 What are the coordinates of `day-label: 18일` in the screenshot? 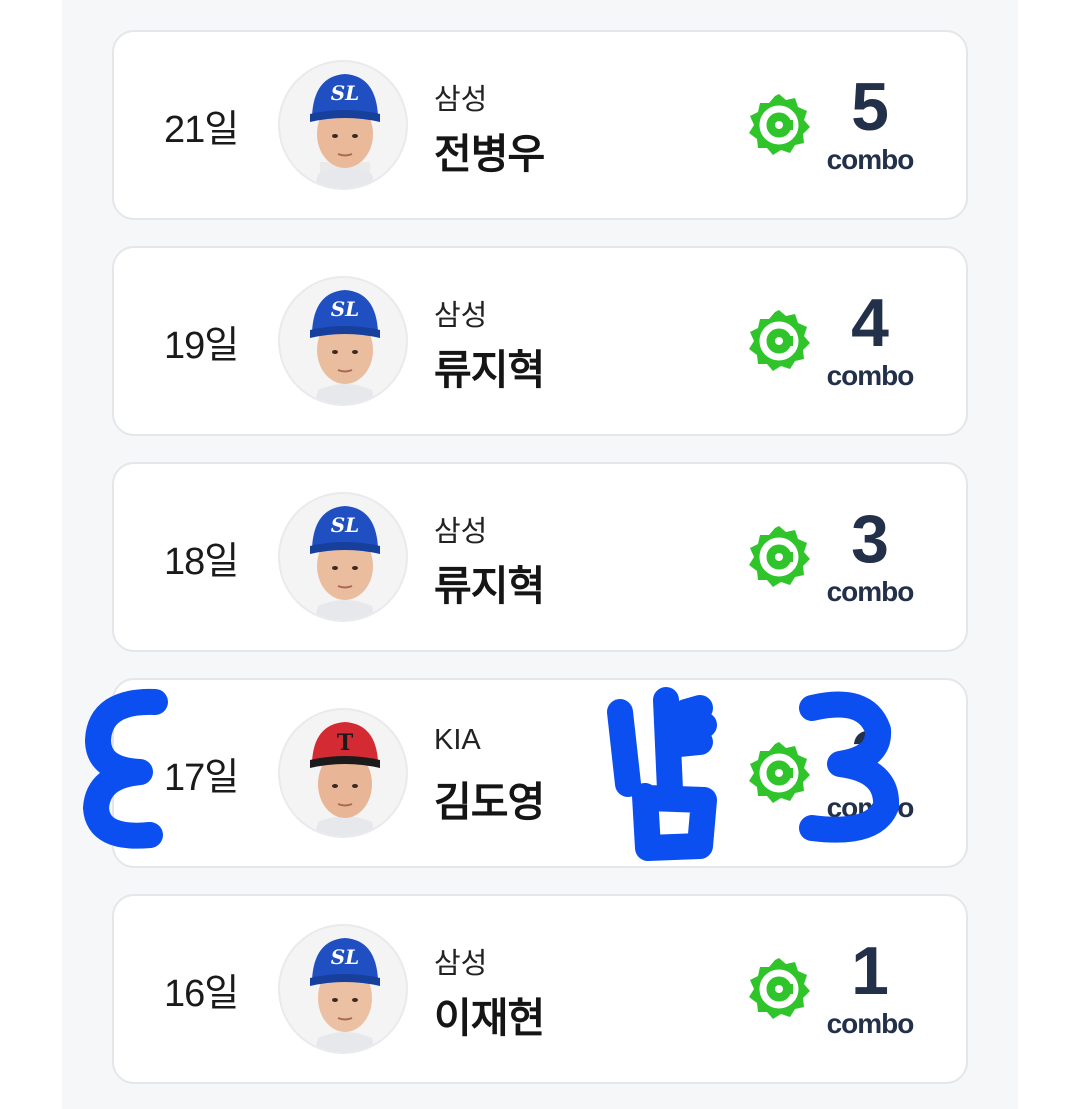 It's located at (201, 561).